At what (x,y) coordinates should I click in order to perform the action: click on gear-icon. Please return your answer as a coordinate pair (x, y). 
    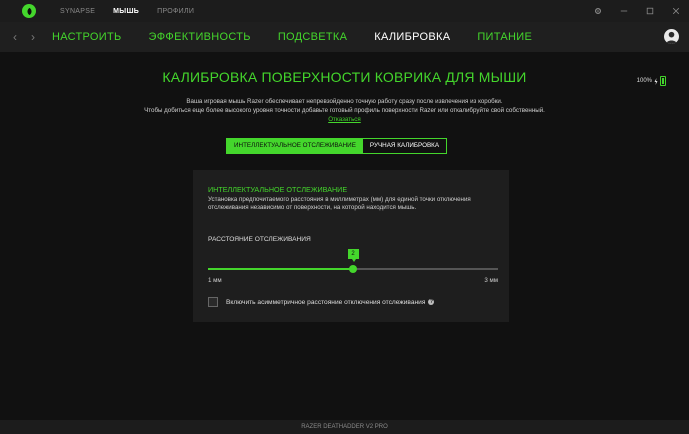
    Looking at the image, I should click on (598, 11).